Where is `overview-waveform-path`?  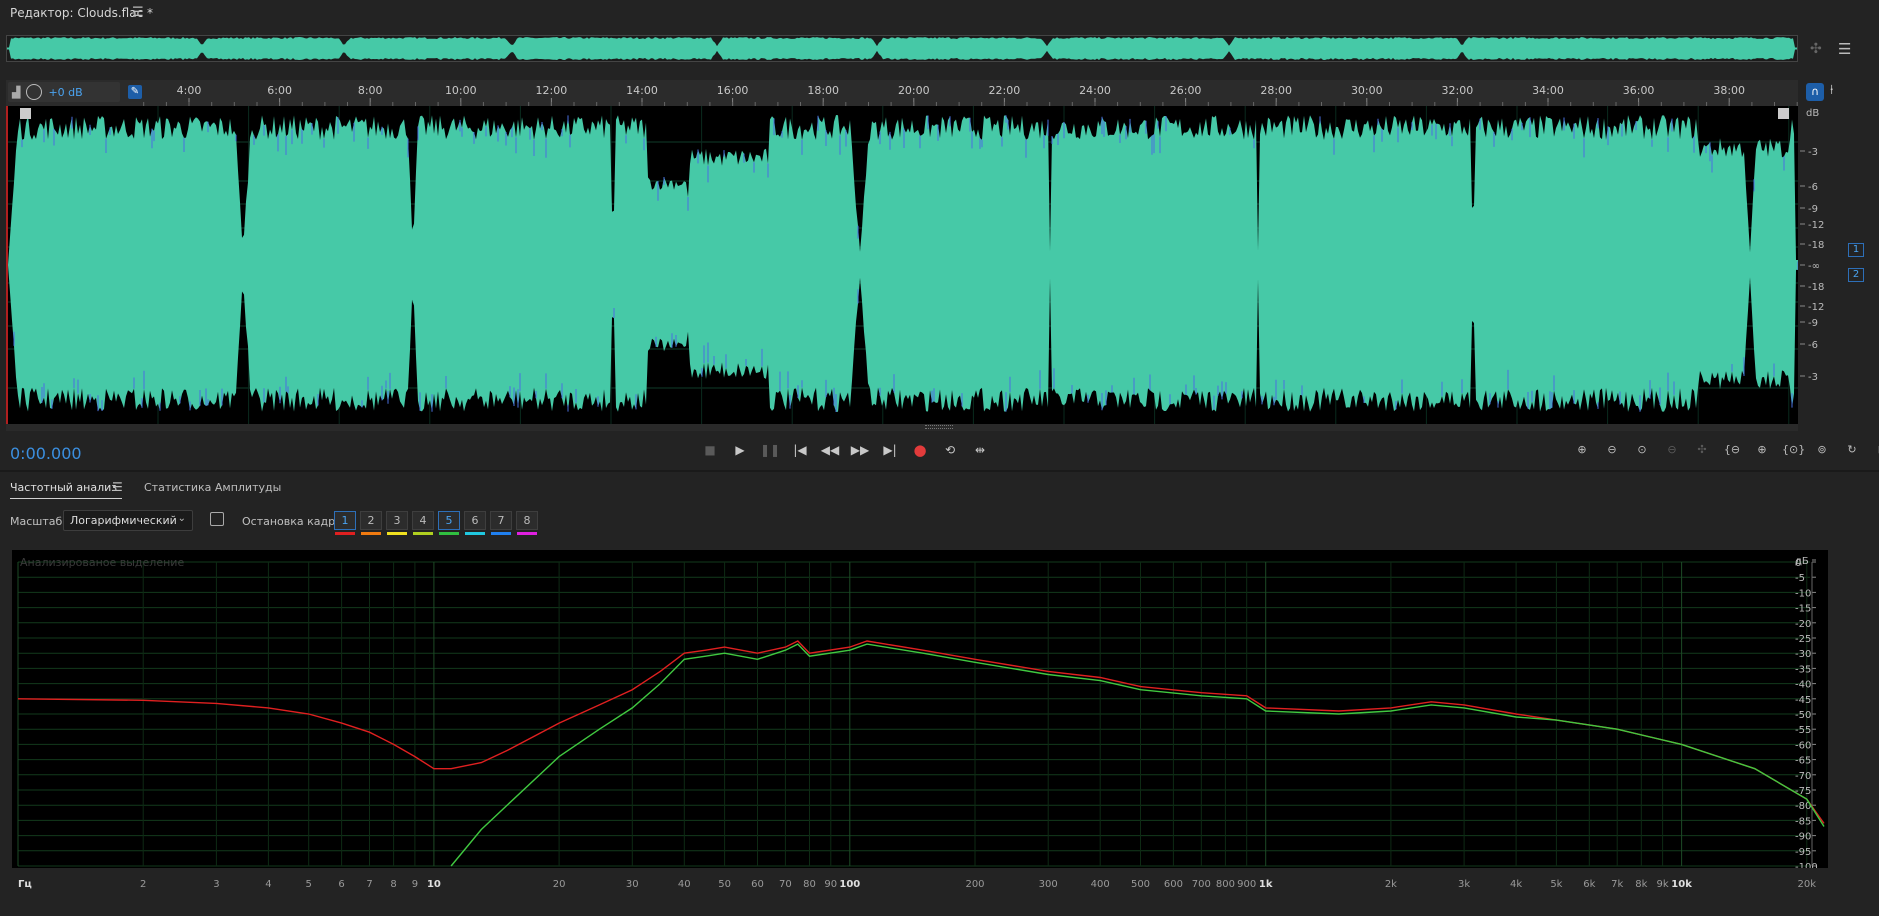 overview-waveform-path is located at coordinates (902, 48).